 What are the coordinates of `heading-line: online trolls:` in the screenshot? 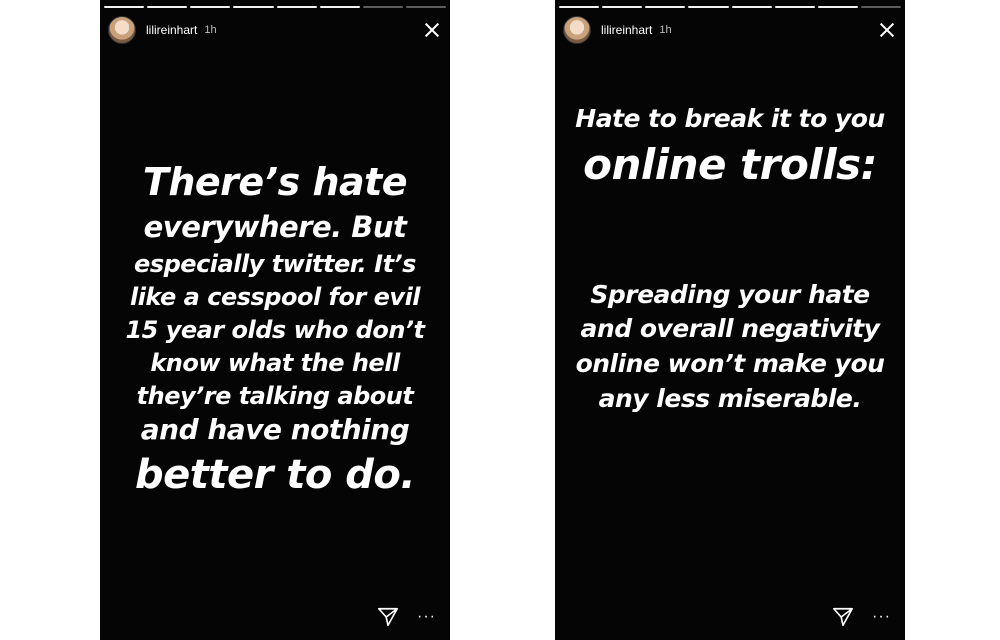 It's located at (730, 164).